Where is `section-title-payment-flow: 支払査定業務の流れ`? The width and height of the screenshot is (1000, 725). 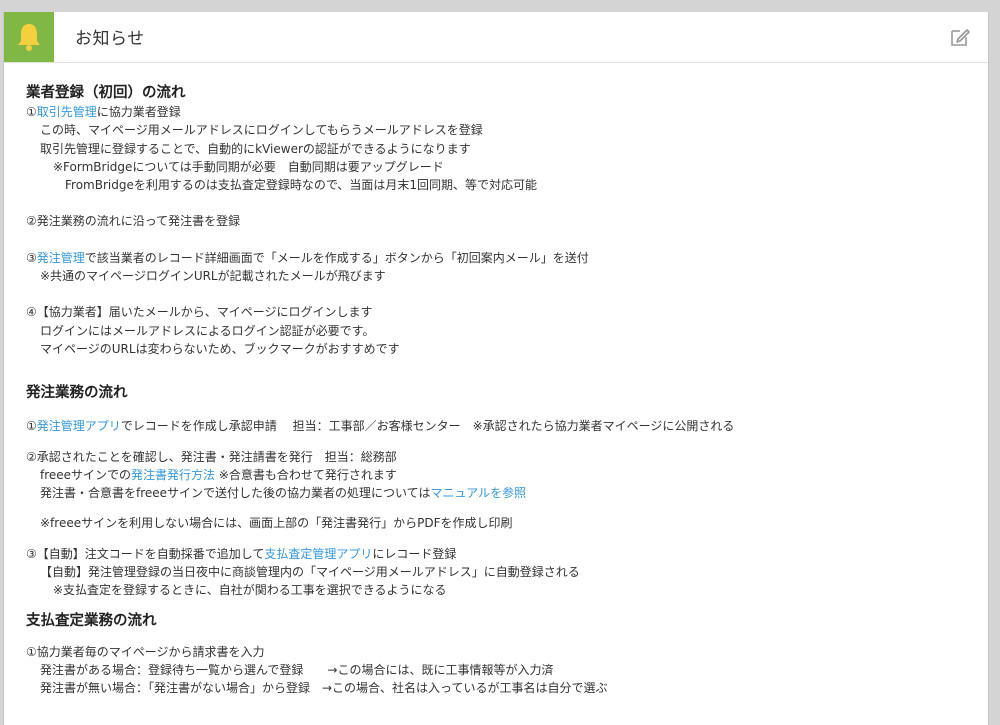 section-title-payment-flow: 支払査定業務の流れ is located at coordinates (91, 620).